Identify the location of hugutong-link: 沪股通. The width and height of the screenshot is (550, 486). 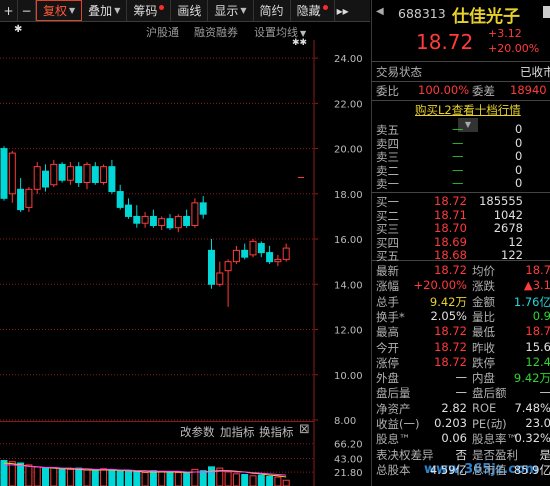
(162, 32).